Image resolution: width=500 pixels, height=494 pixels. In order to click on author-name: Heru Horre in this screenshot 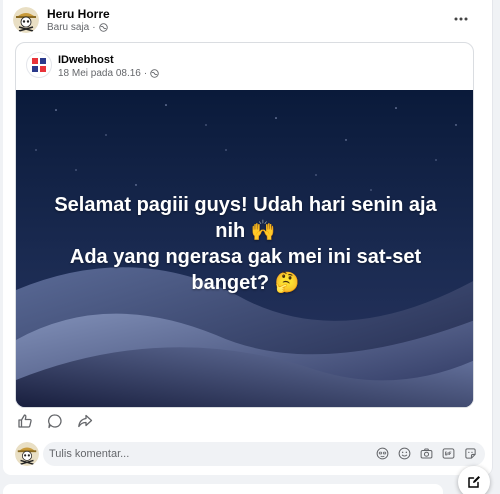, I will do `click(78, 14)`.